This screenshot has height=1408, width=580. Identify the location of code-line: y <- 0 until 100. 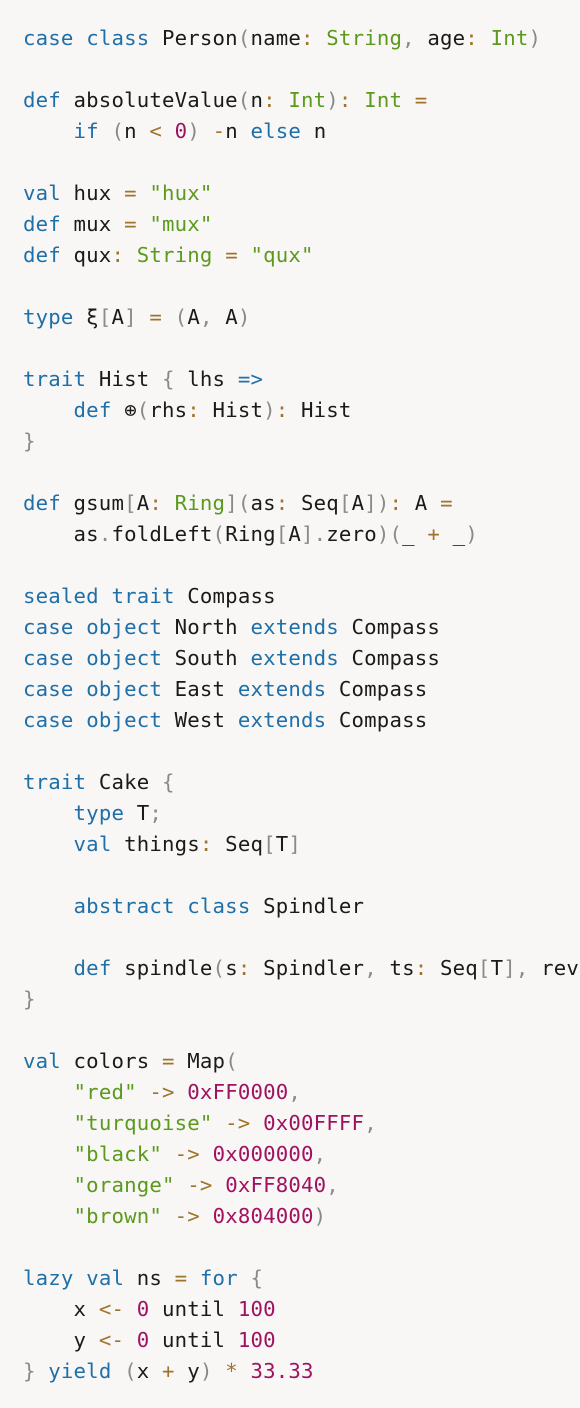
(301, 1340).